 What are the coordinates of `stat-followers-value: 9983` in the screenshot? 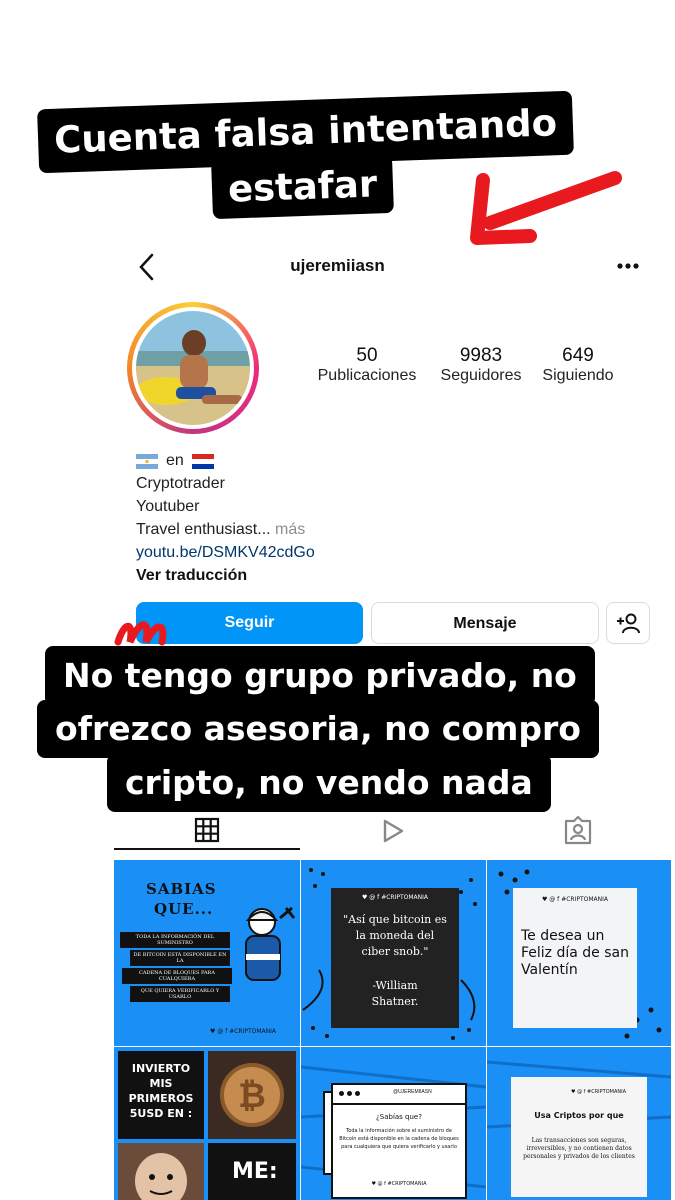 It's located at (481, 355).